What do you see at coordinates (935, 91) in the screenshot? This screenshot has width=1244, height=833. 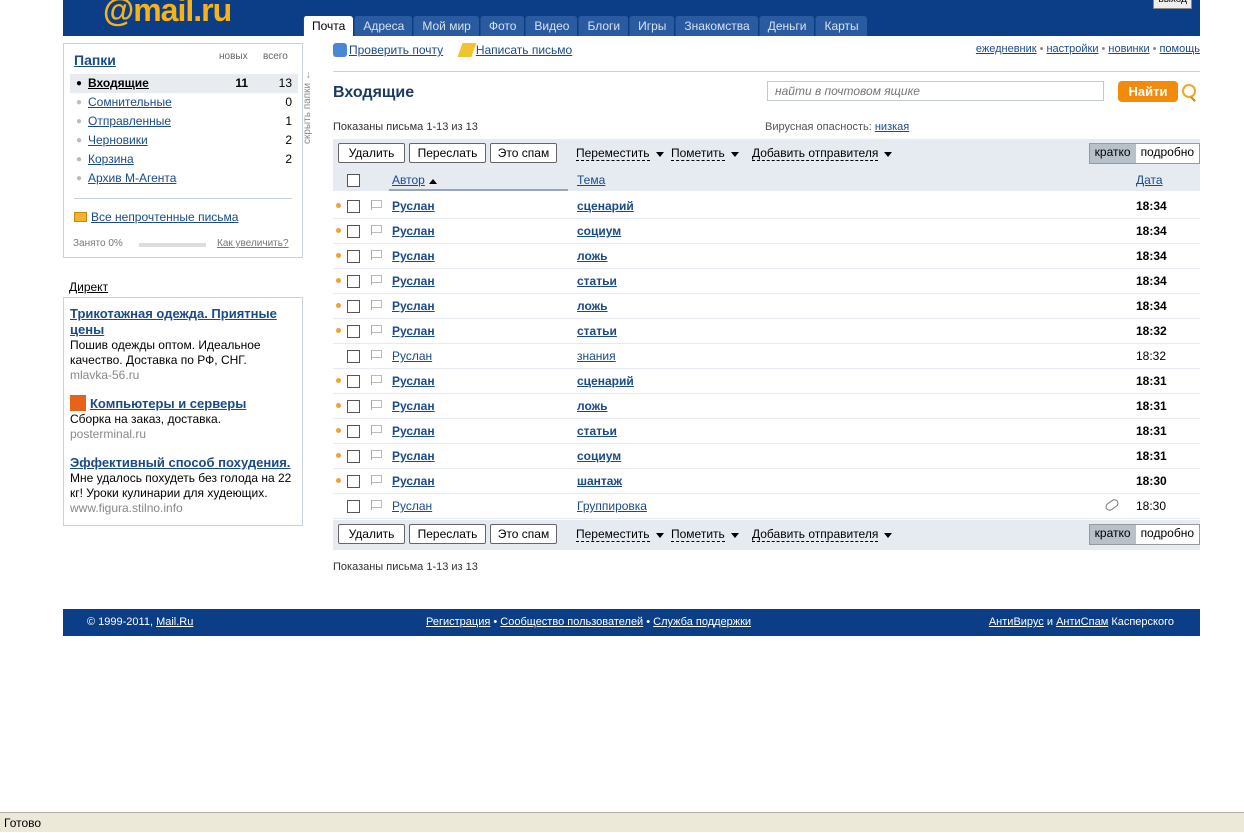 I see `search-input` at bounding box center [935, 91].